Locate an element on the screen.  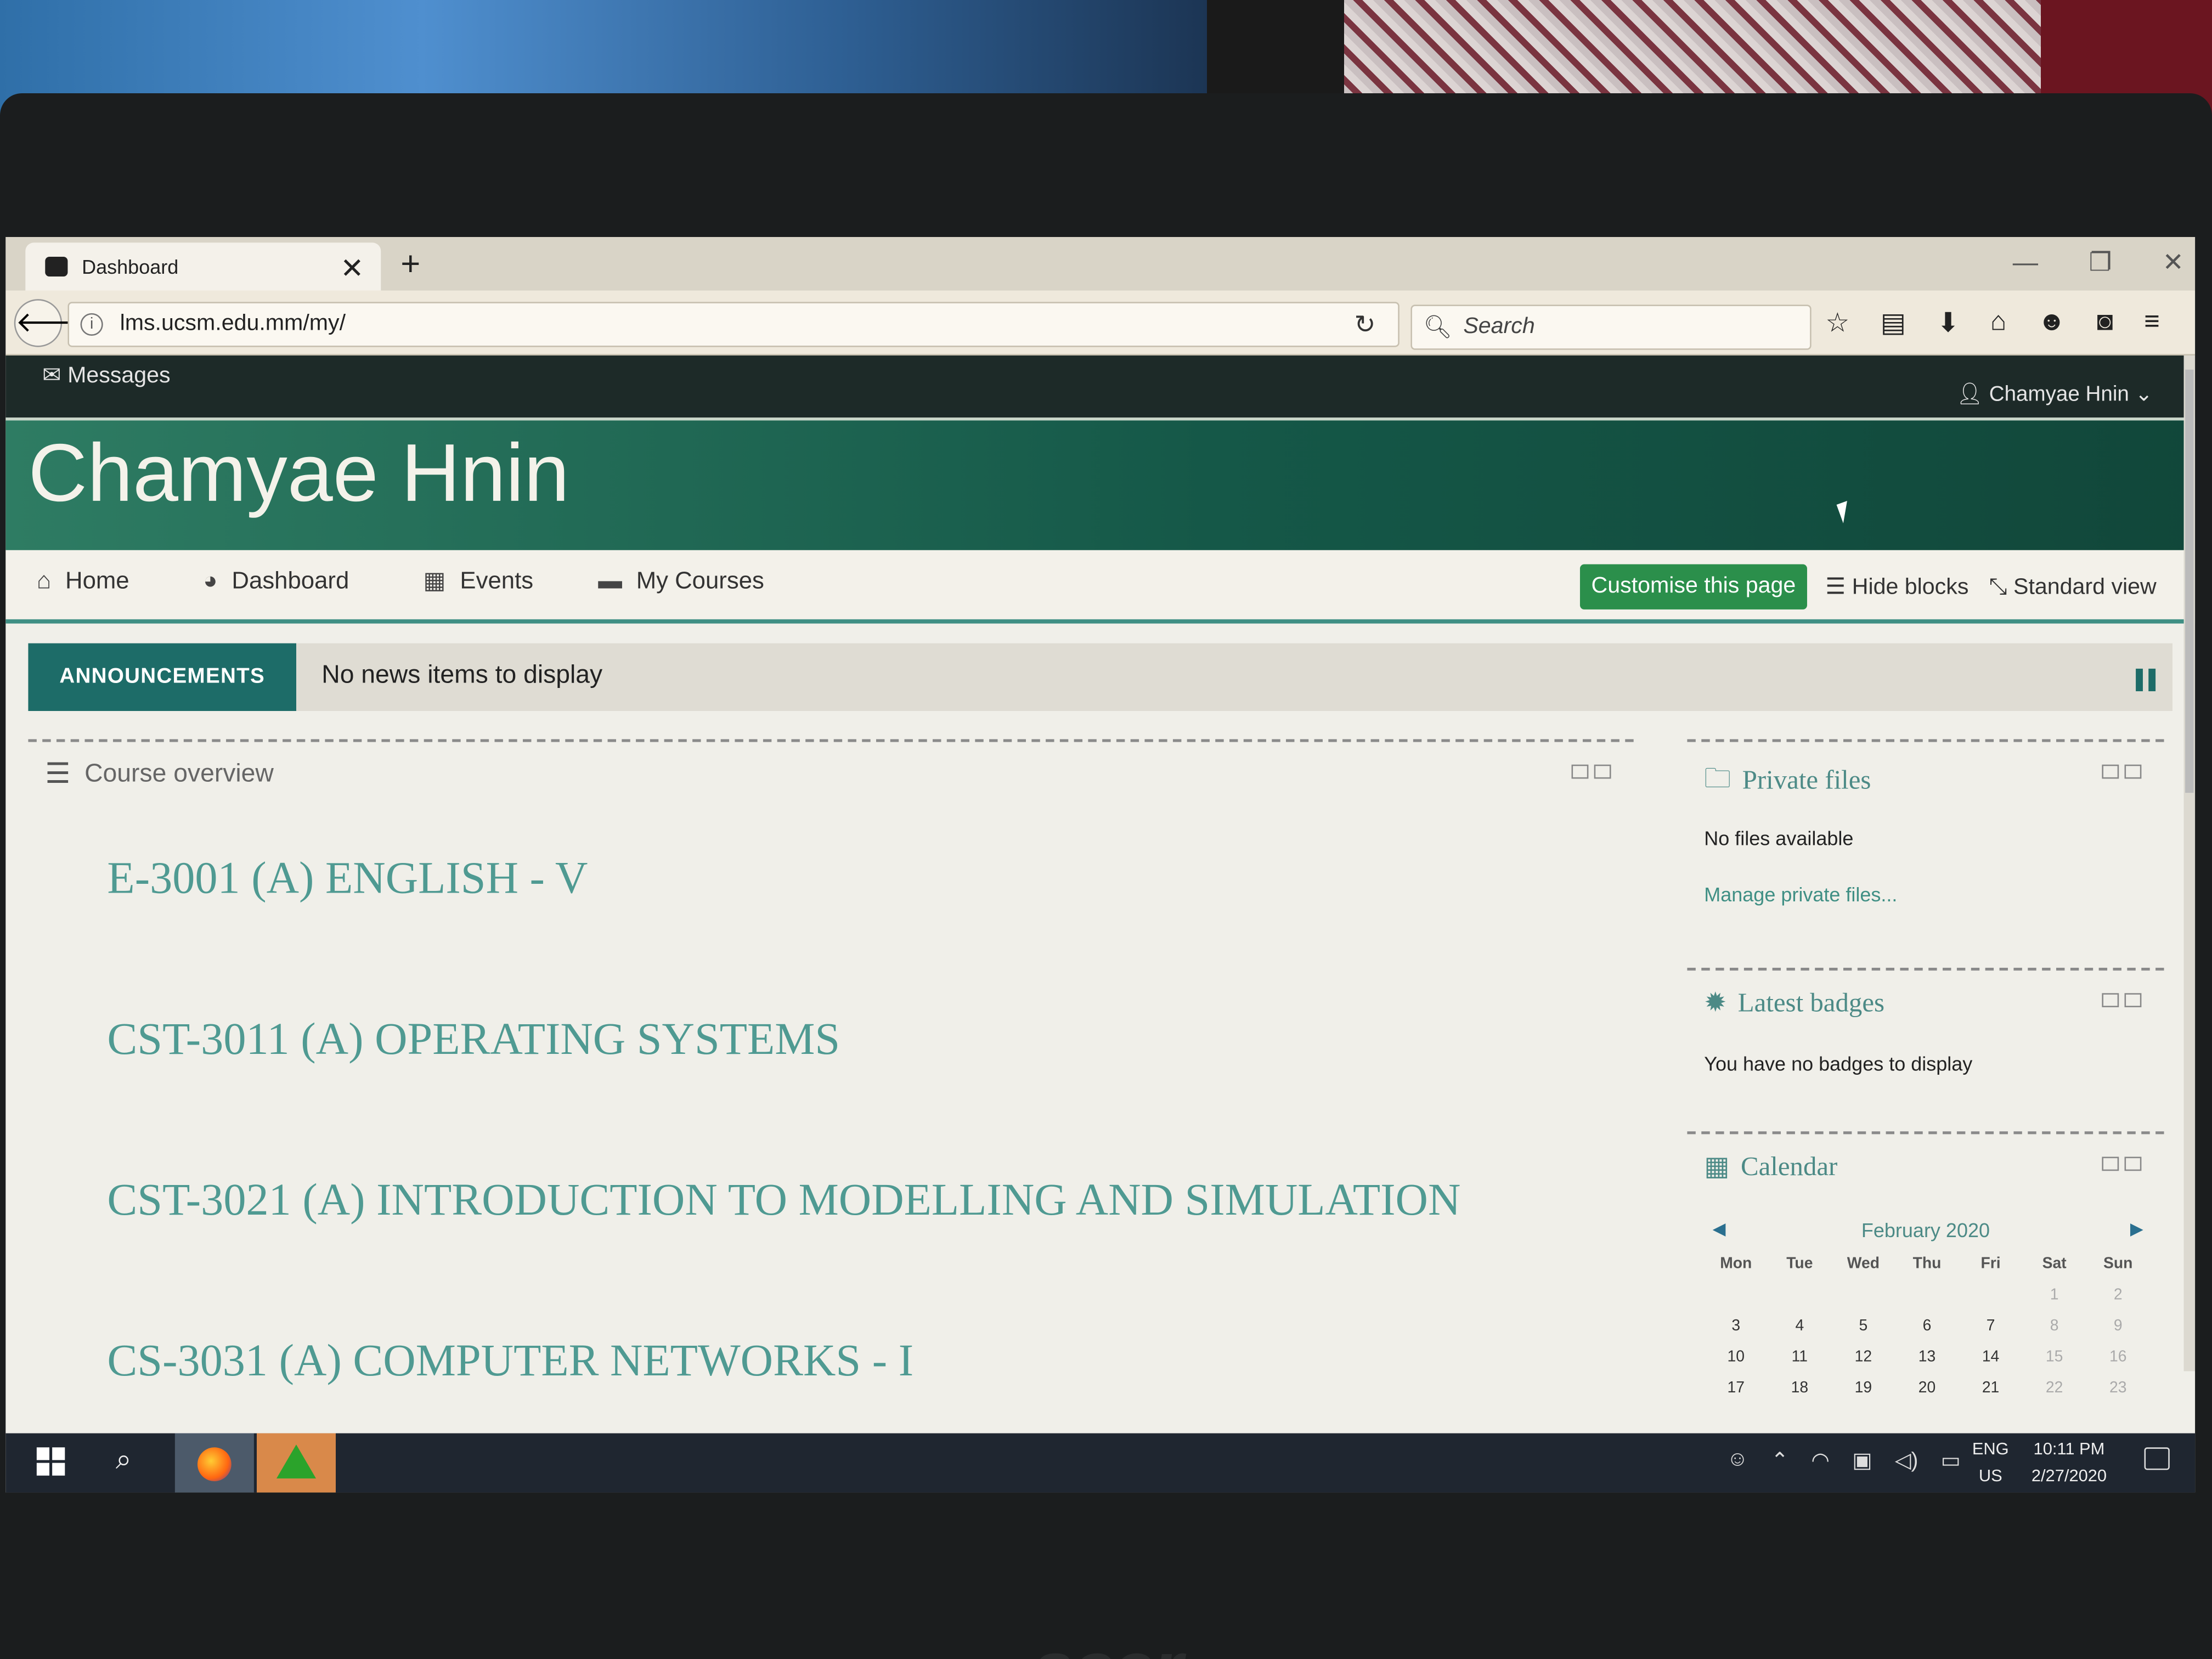
mouse-cursor-icon is located at coordinates (1845, 511).